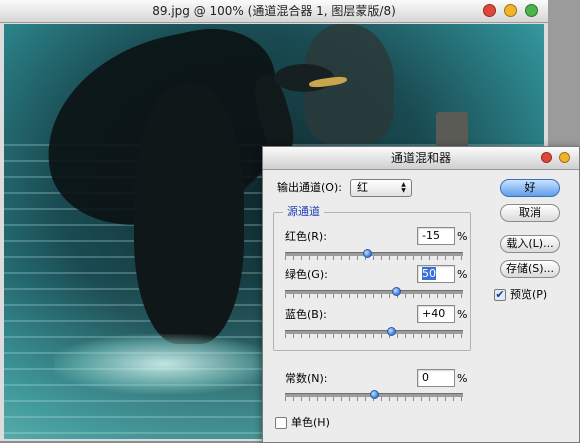 This screenshot has height=443, width=580. I want to click on green-unit: %, so click(462, 274).